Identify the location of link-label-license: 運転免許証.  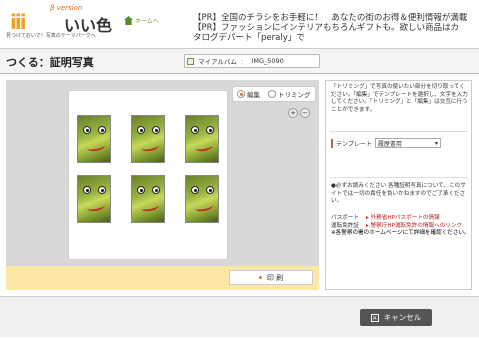
(345, 225).